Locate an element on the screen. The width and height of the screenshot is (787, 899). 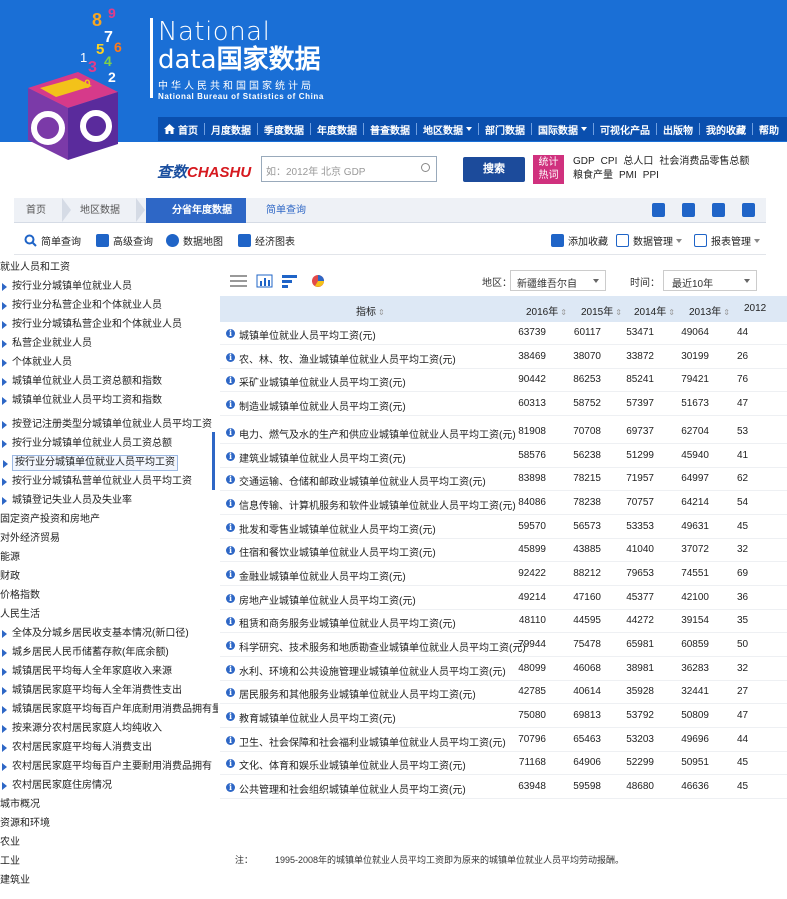
copy-icon is located at coordinates (688, 210).